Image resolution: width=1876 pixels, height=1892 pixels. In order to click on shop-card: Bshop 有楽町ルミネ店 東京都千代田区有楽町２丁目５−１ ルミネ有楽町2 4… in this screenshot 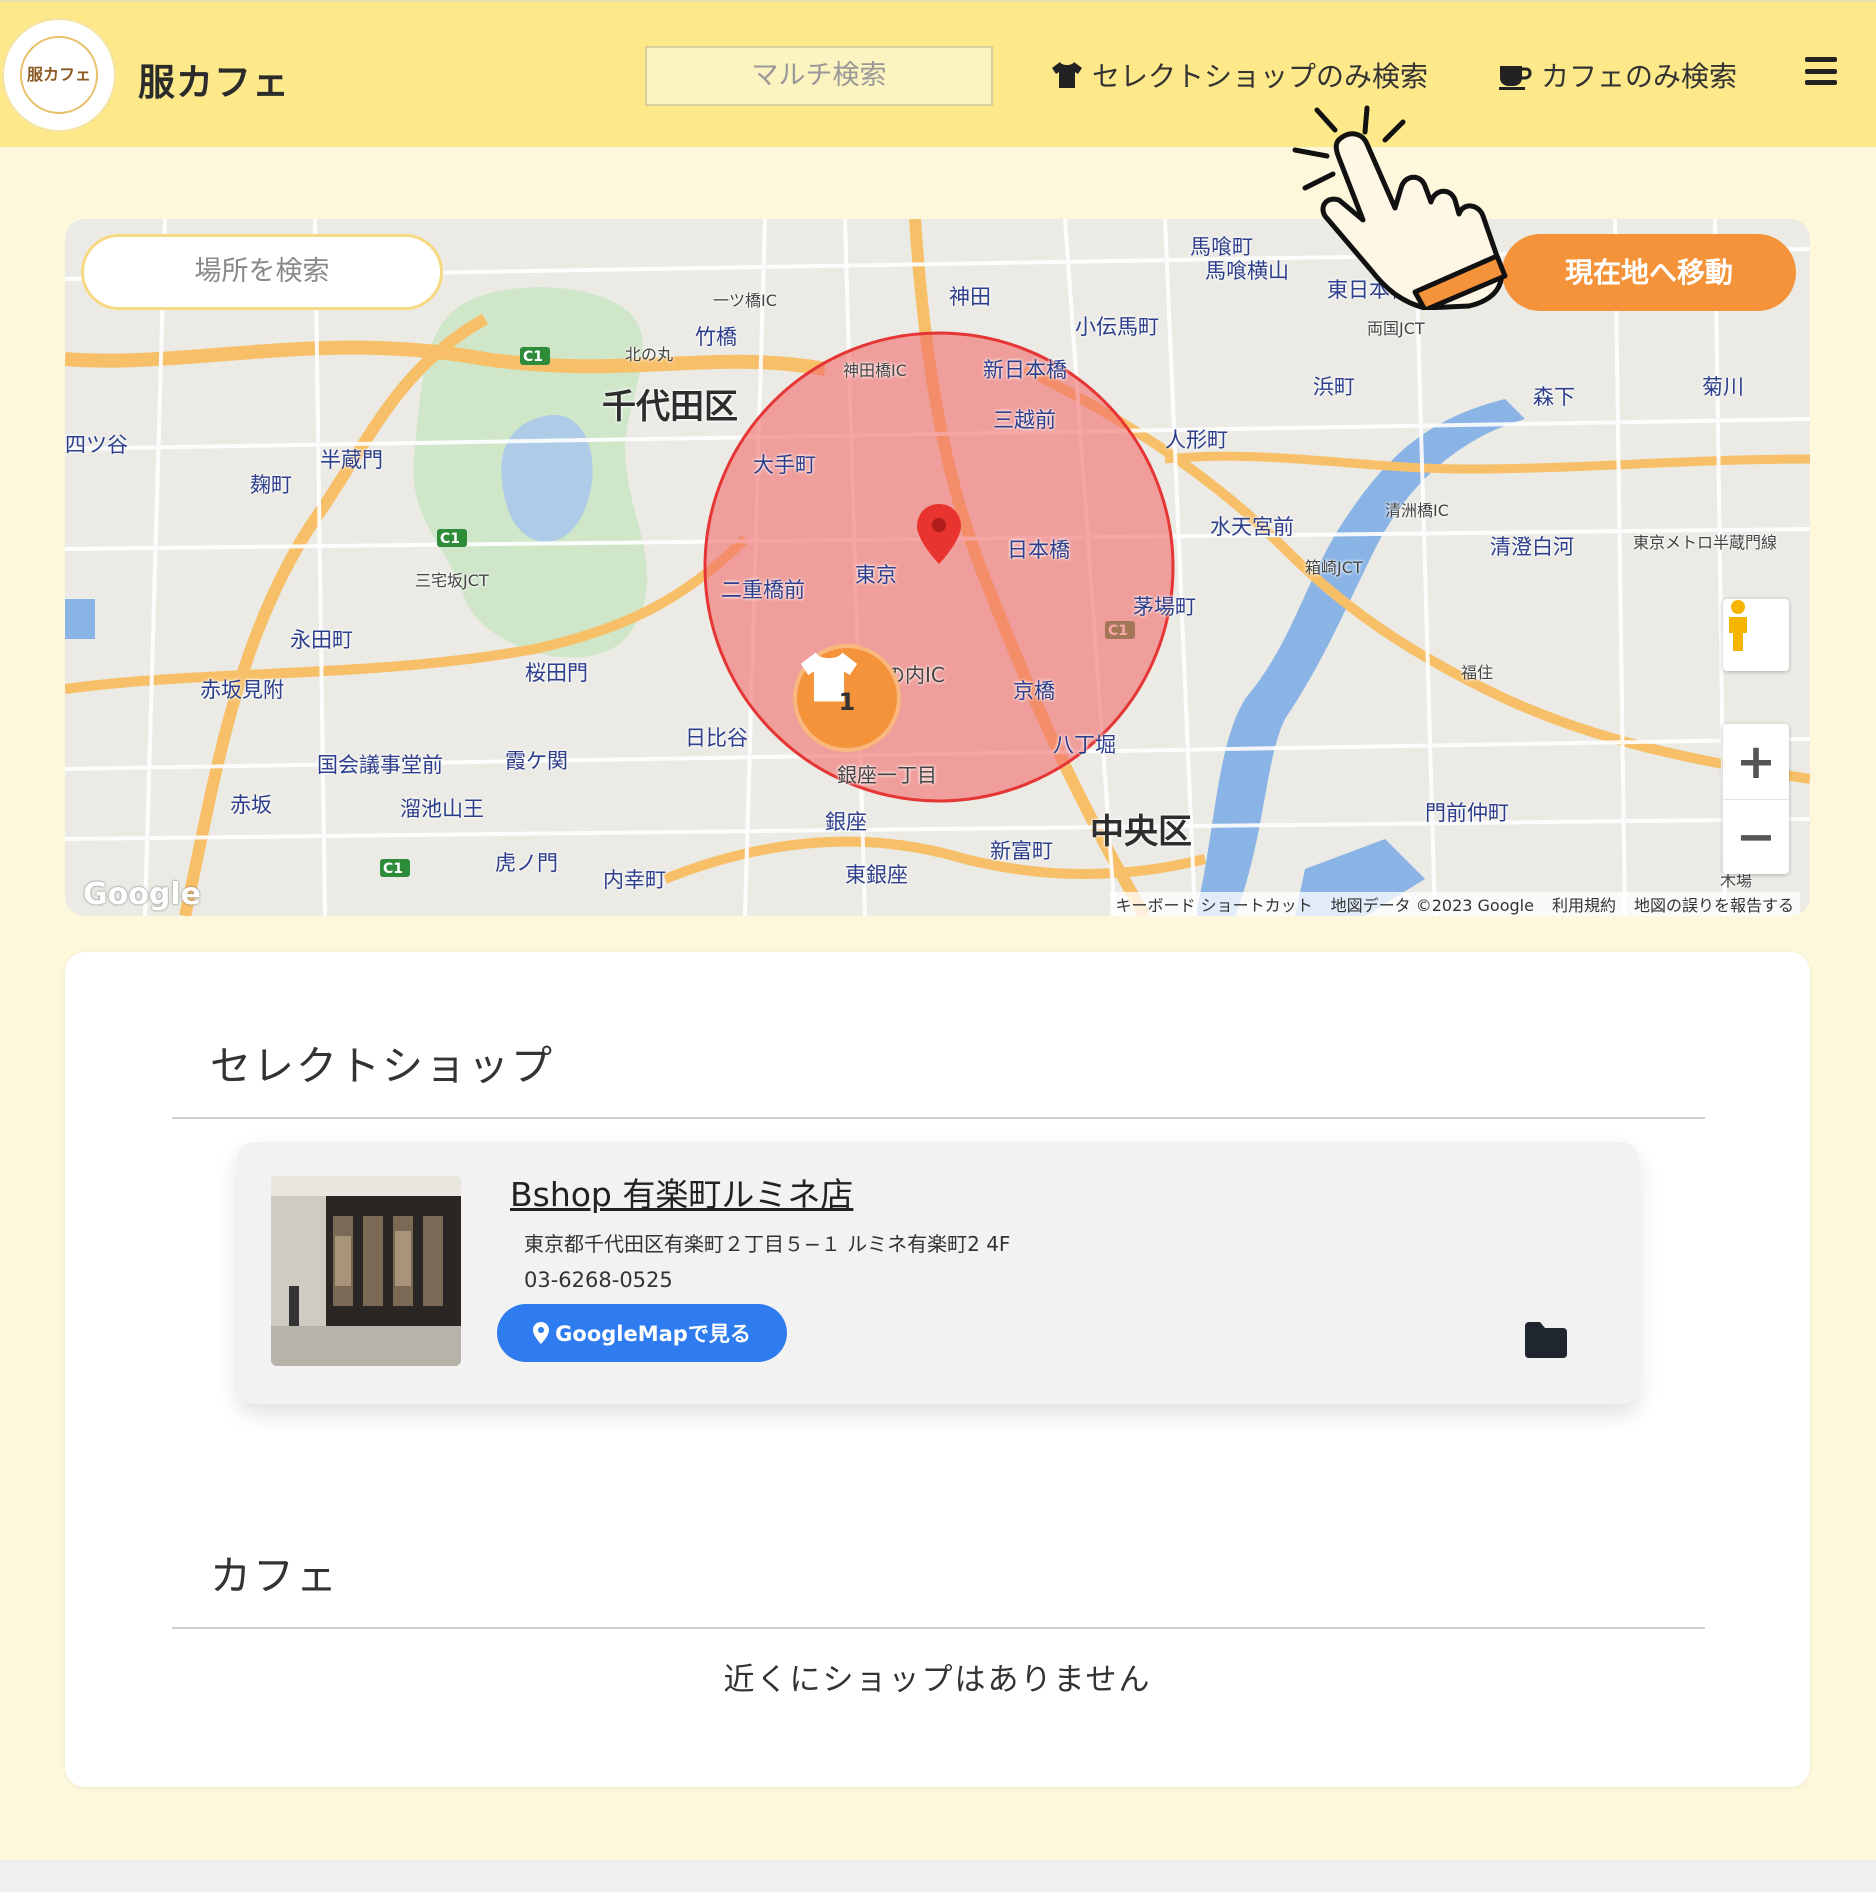, I will do `click(938, 1273)`.